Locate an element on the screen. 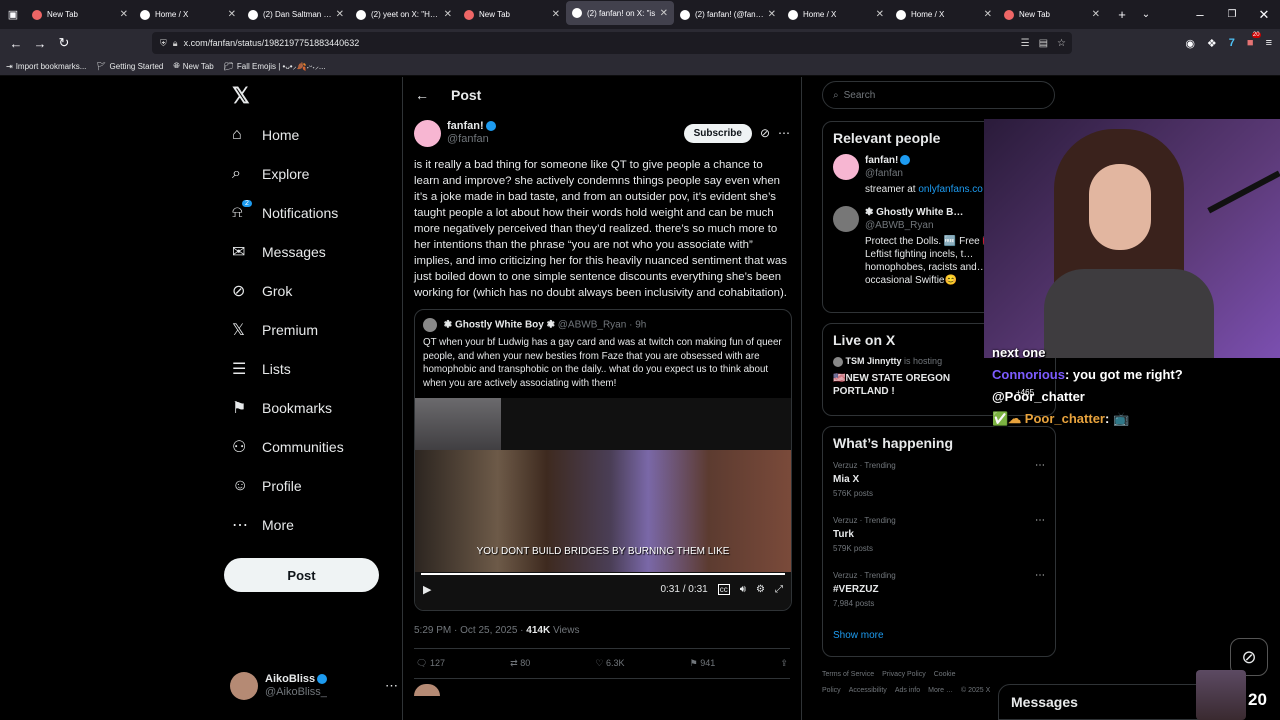  browser-tab: (2) fanfan! (@fanfan ✕ is located at coordinates (728, 14).